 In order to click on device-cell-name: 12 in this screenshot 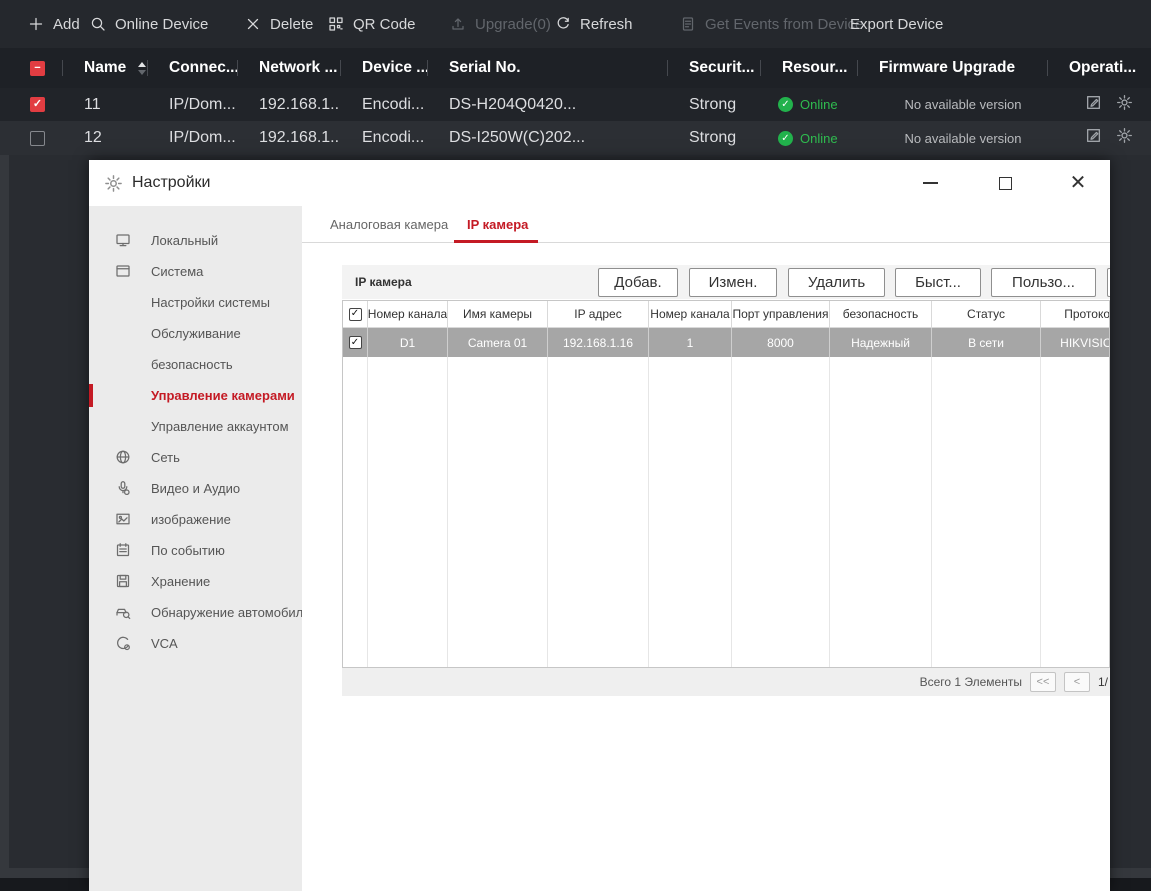, I will do `click(93, 137)`.